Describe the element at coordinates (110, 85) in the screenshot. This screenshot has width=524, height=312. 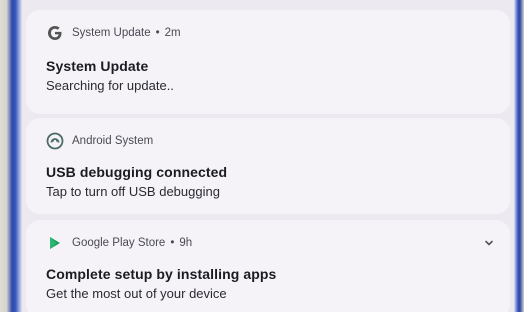
I see `notification-text: Searching for update..` at that location.